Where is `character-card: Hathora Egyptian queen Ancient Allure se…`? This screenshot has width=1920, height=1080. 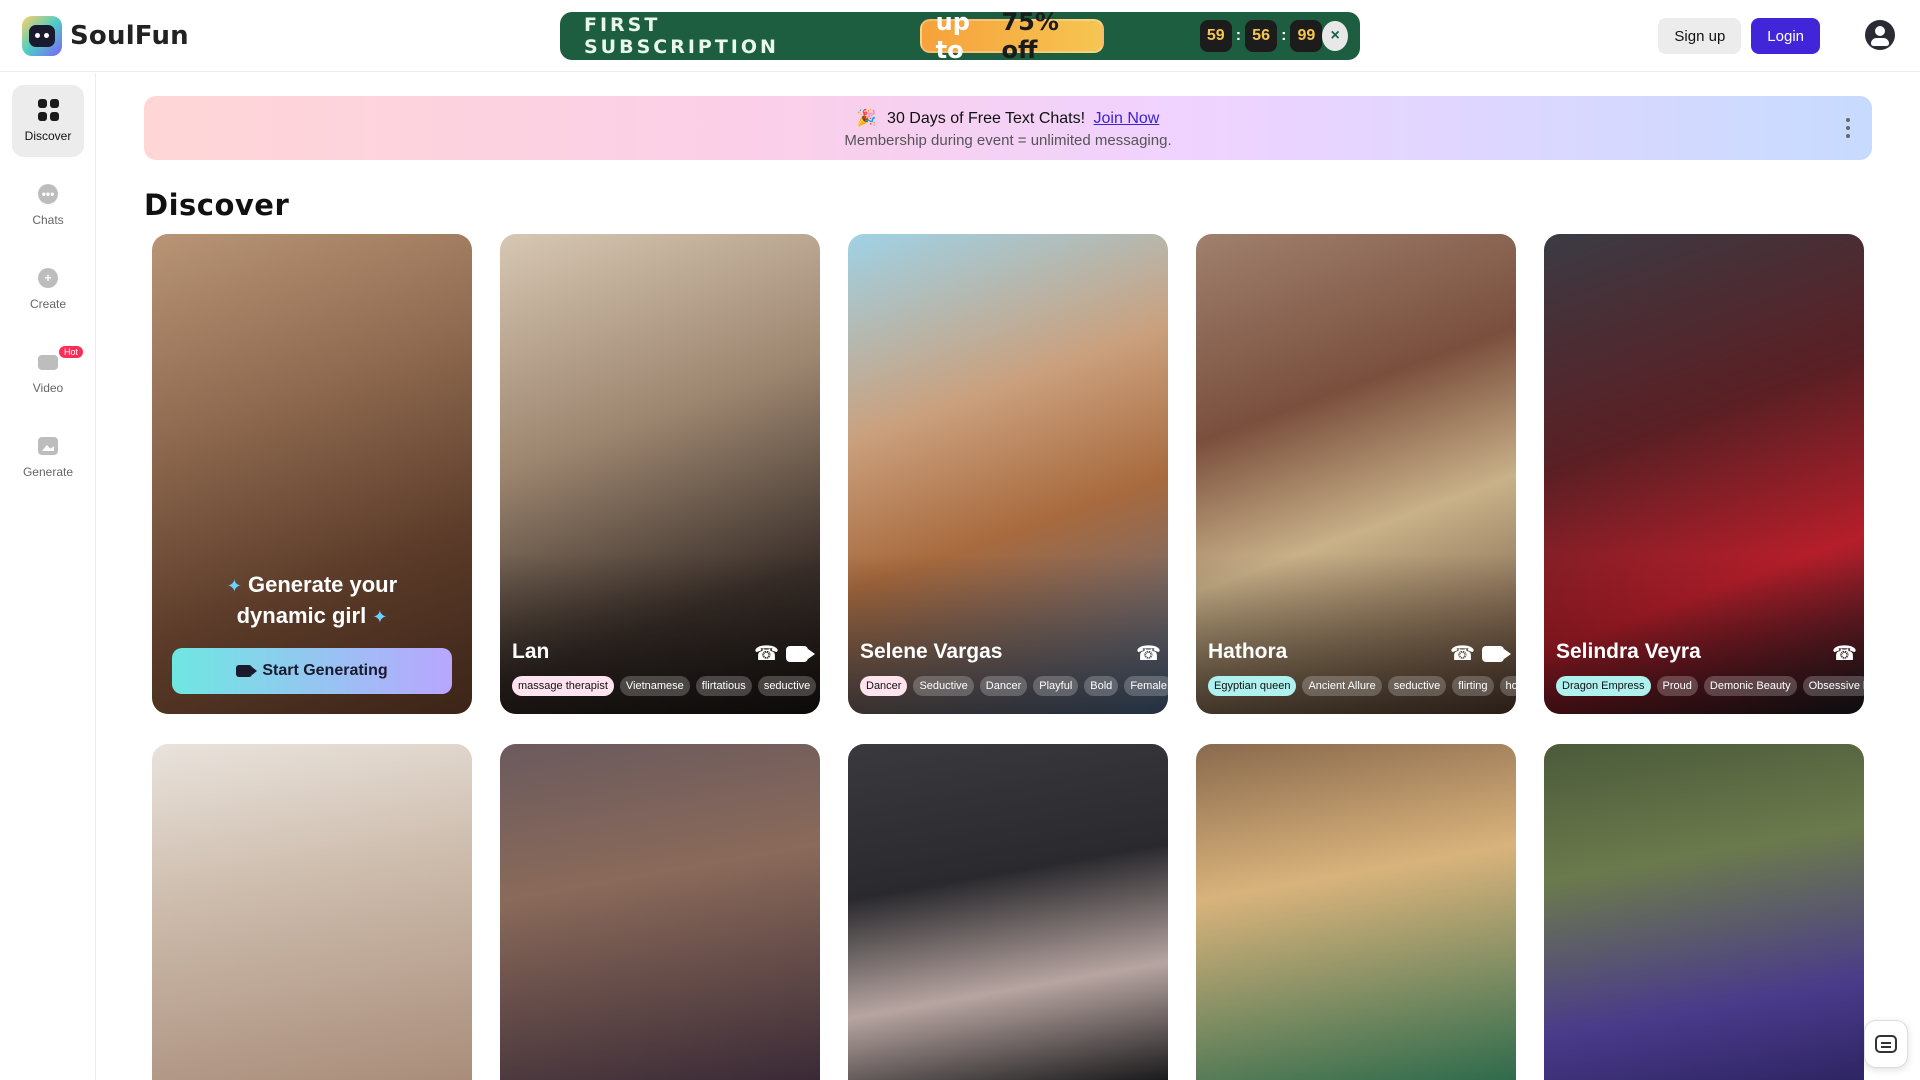 character-card: Hathora Egyptian queen Ancient Allure se… is located at coordinates (1356, 474).